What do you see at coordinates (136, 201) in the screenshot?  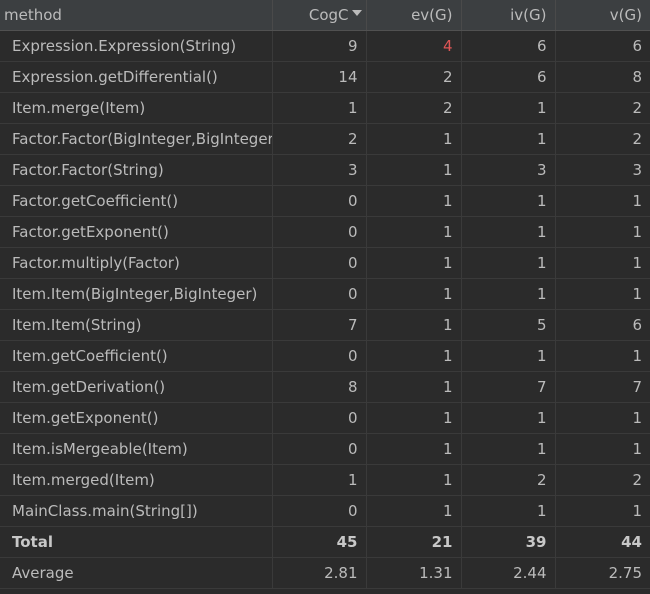 I see `cell-method: Factor.getCoefficient()` at bounding box center [136, 201].